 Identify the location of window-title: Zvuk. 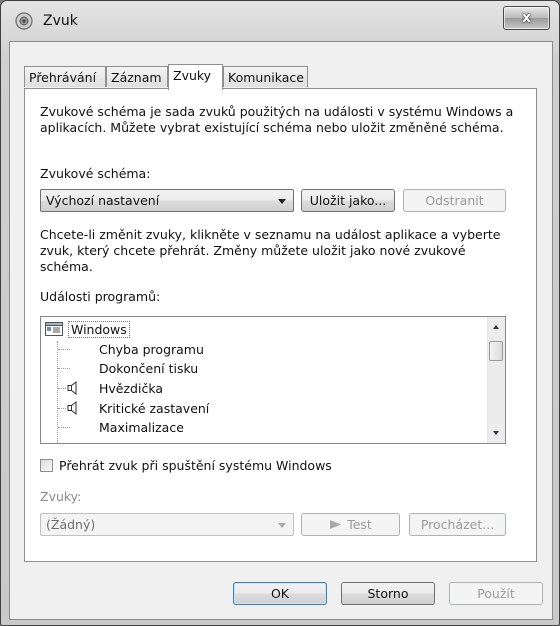
(60, 21).